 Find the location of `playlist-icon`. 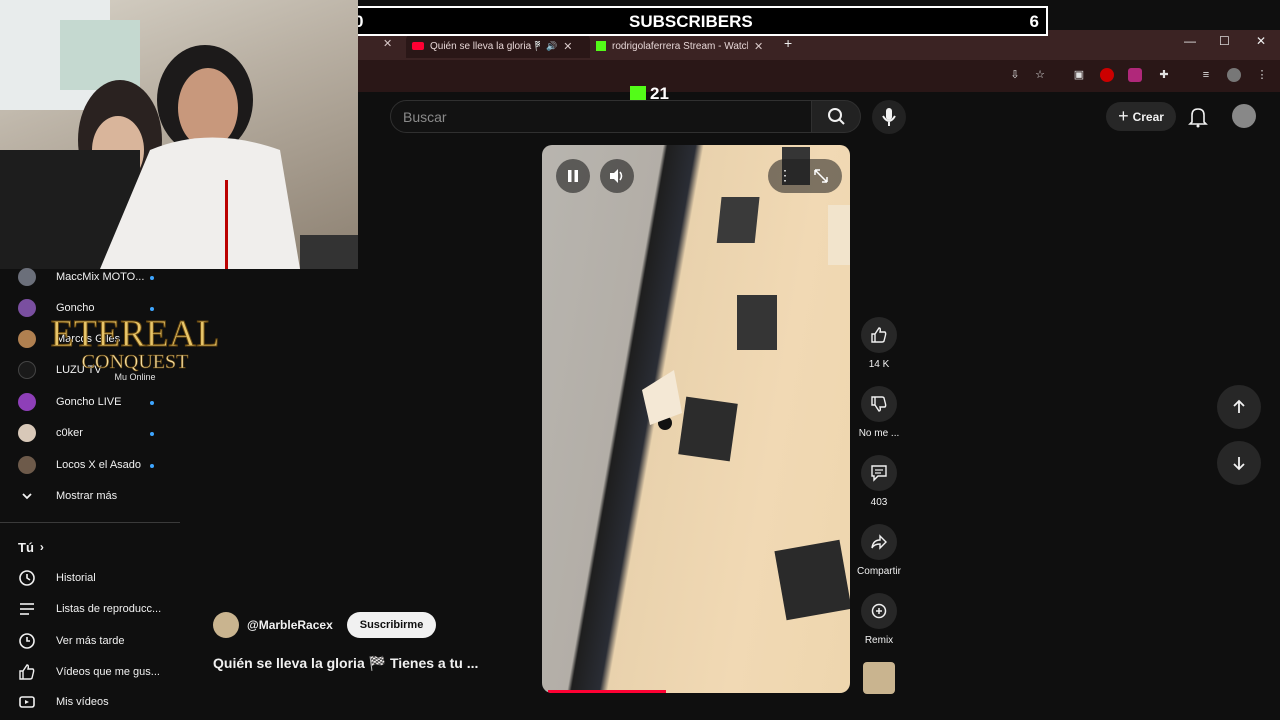

playlist-icon is located at coordinates (27, 609).